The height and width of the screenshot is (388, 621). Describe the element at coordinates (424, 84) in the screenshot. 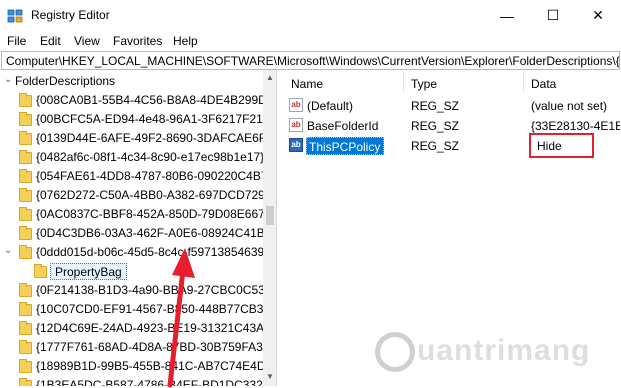

I see `column-type-header: Type` at that location.